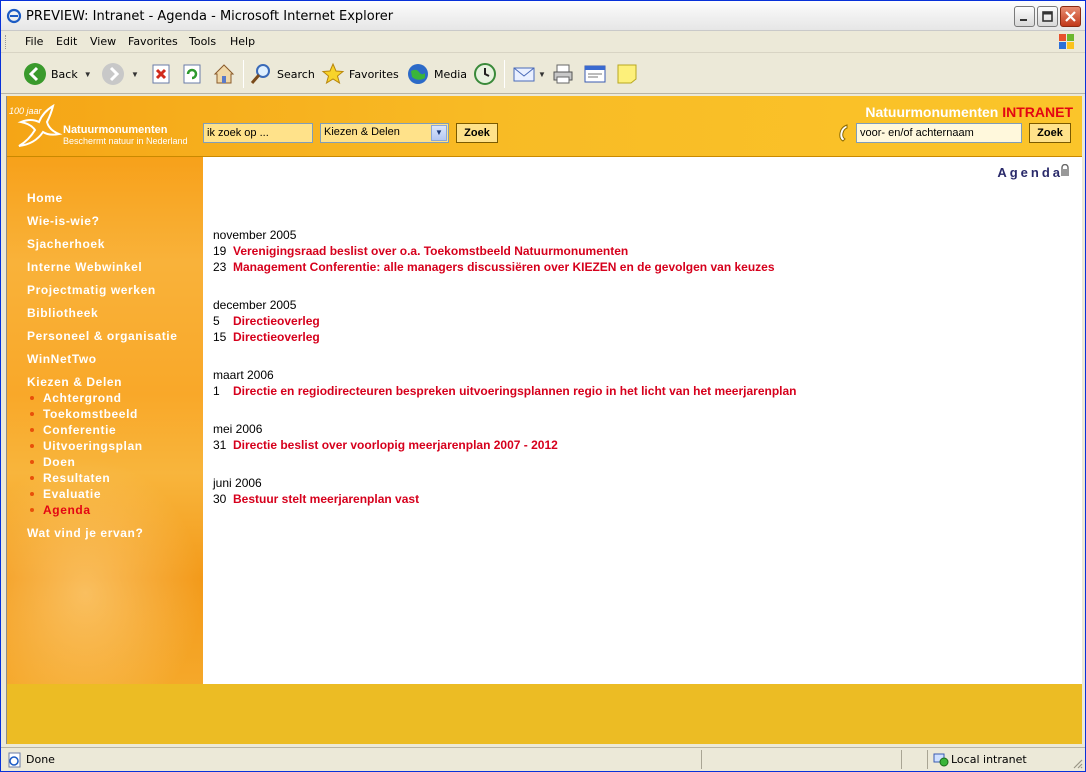  What do you see at coordinates (102, 270) in the screenshot?
I see `nav-item-interne-webwinkel: Interne Webwinkel` at bounding box center [102, 270].